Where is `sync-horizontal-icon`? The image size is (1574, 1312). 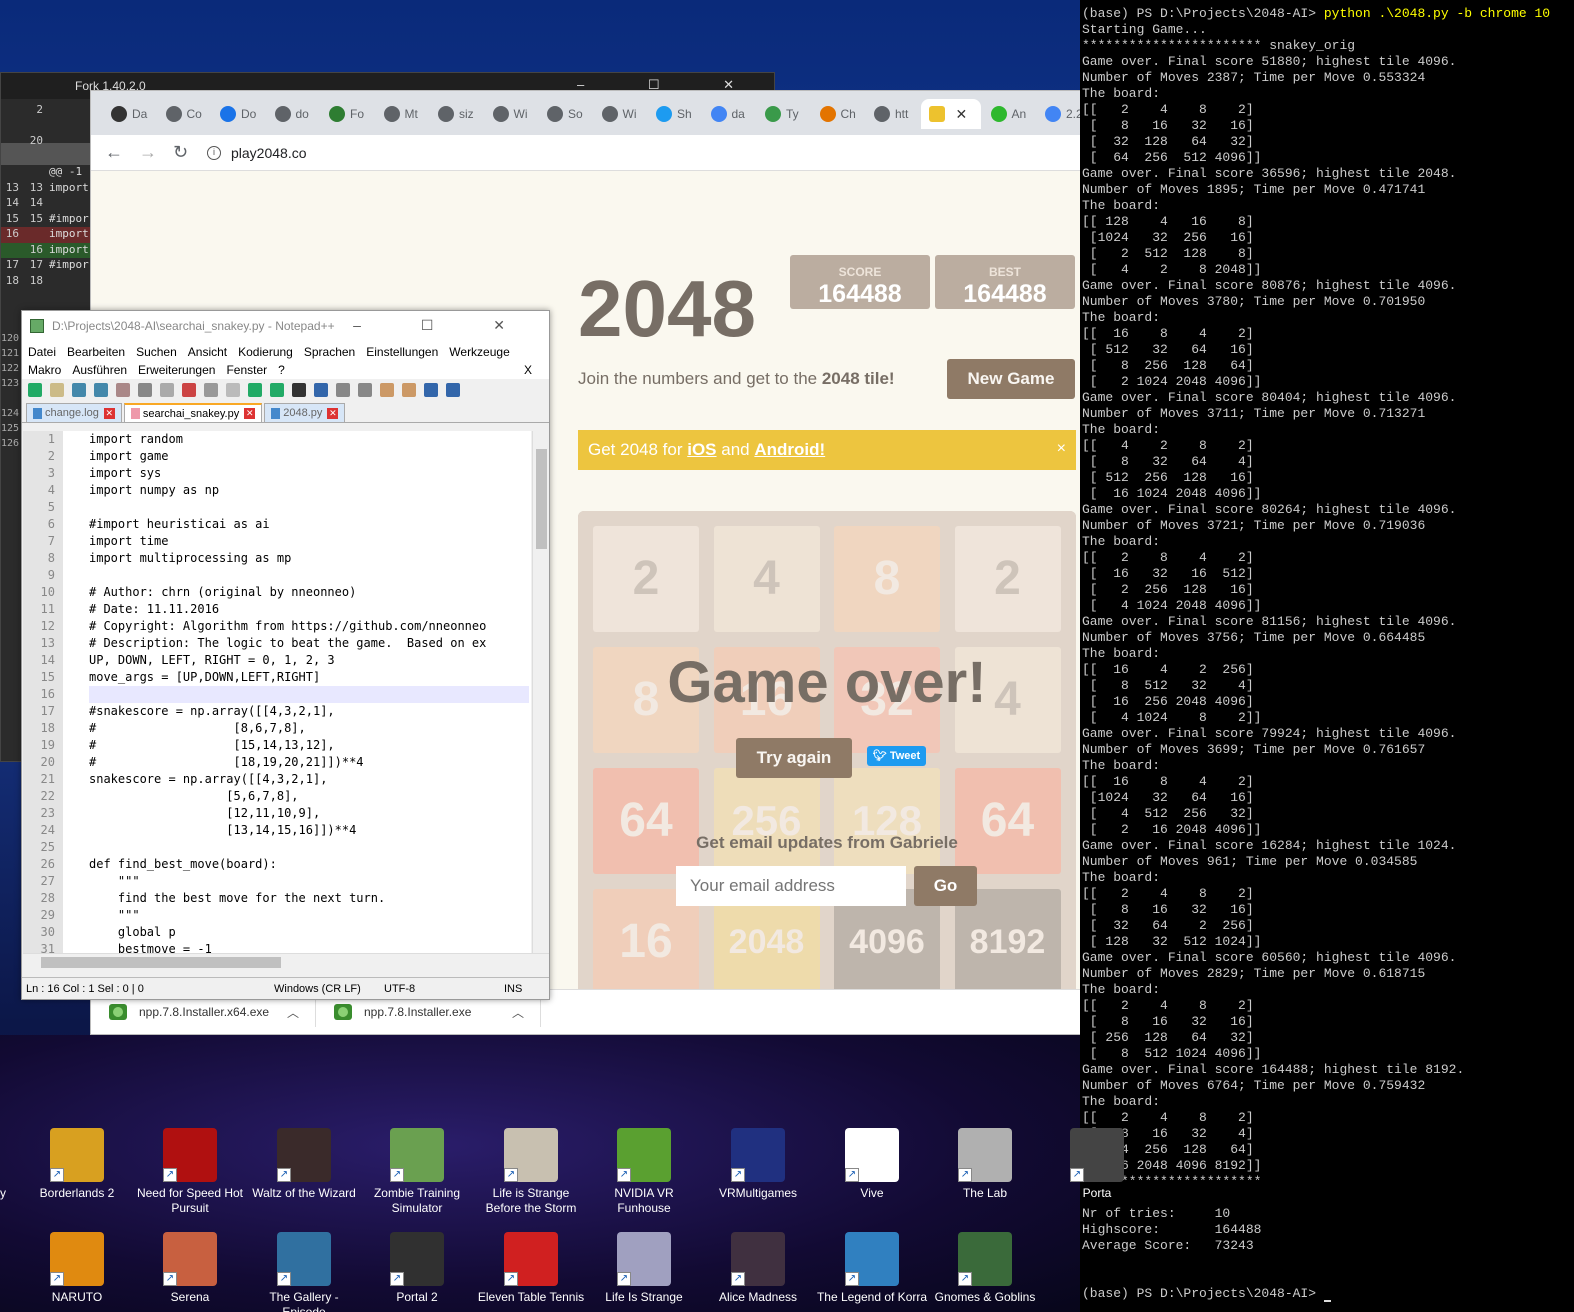 sync-horizontal-icon is located at coordinates (409, 390).